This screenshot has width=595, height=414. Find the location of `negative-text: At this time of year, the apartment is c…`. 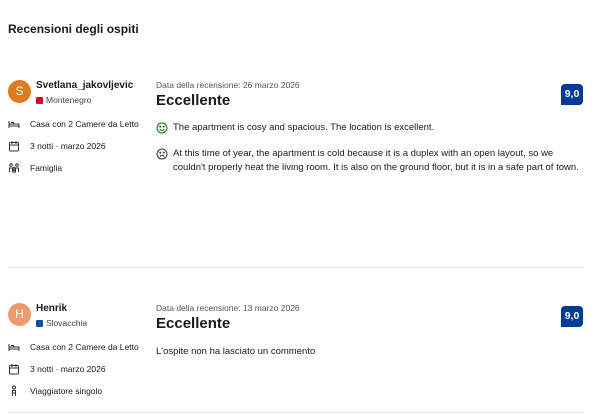

negative-text: At this time of year, the apartment is c… is located at coordinates (376, 160).